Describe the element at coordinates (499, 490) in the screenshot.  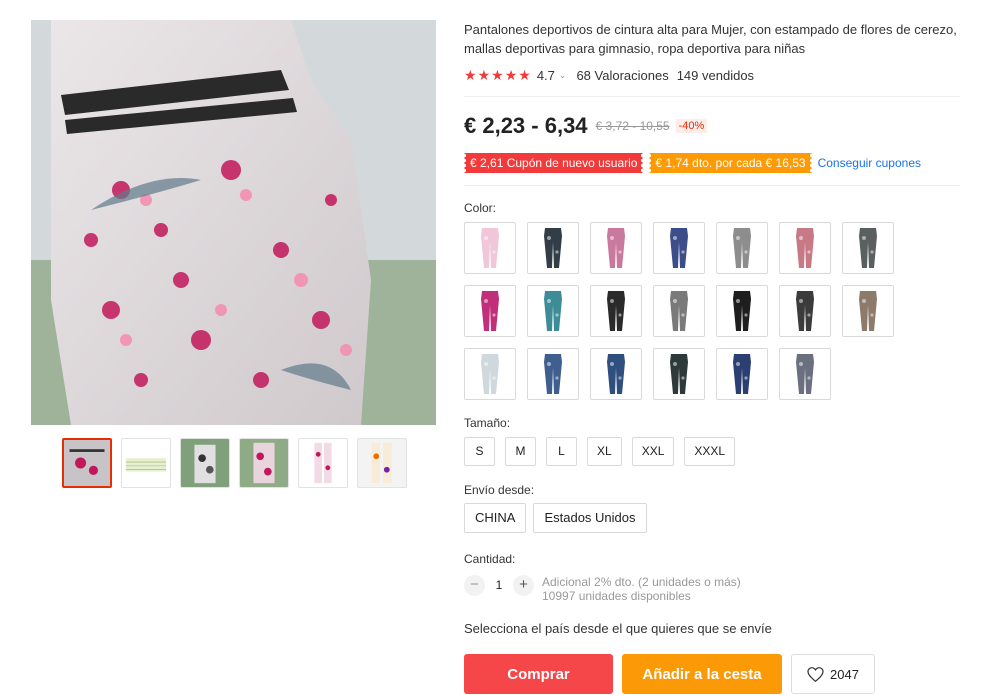
I see `ship-from-label: Envío desde:` at that location.